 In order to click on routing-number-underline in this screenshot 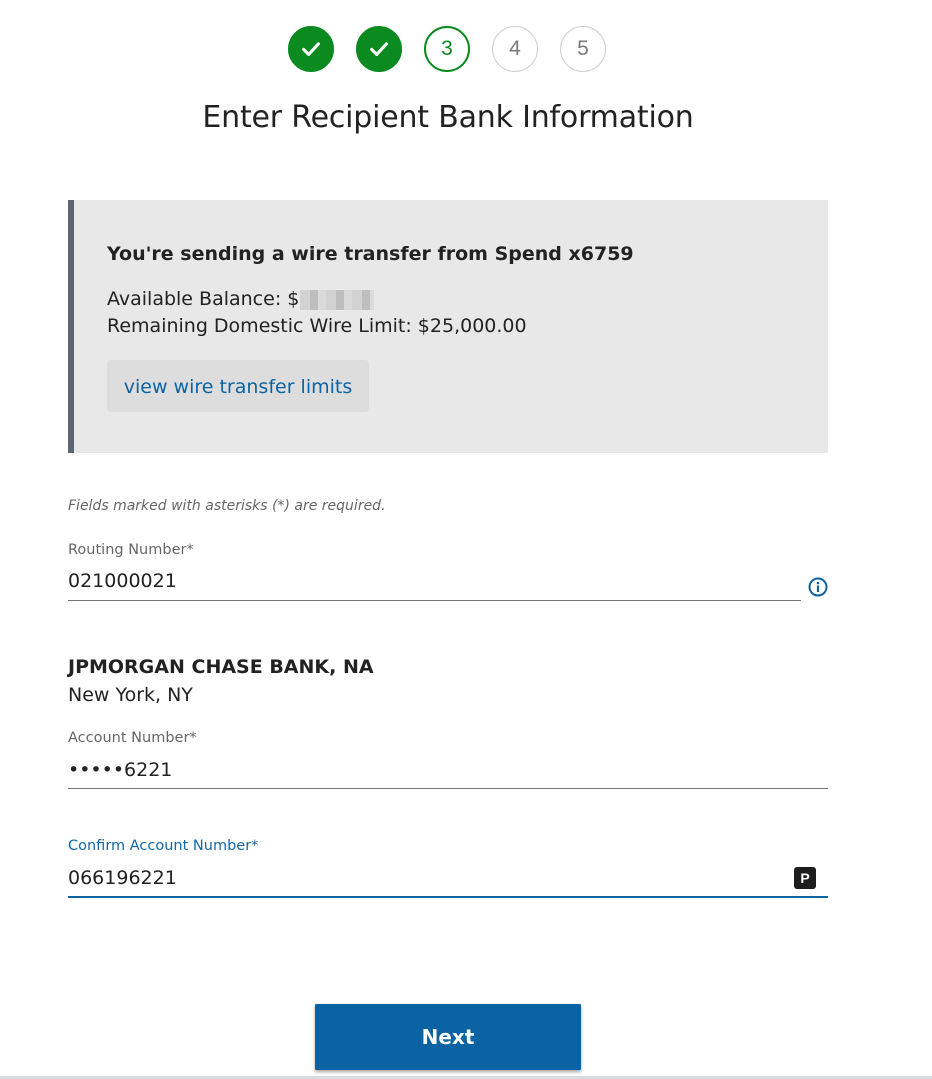, I will do `click(434, 600)`.